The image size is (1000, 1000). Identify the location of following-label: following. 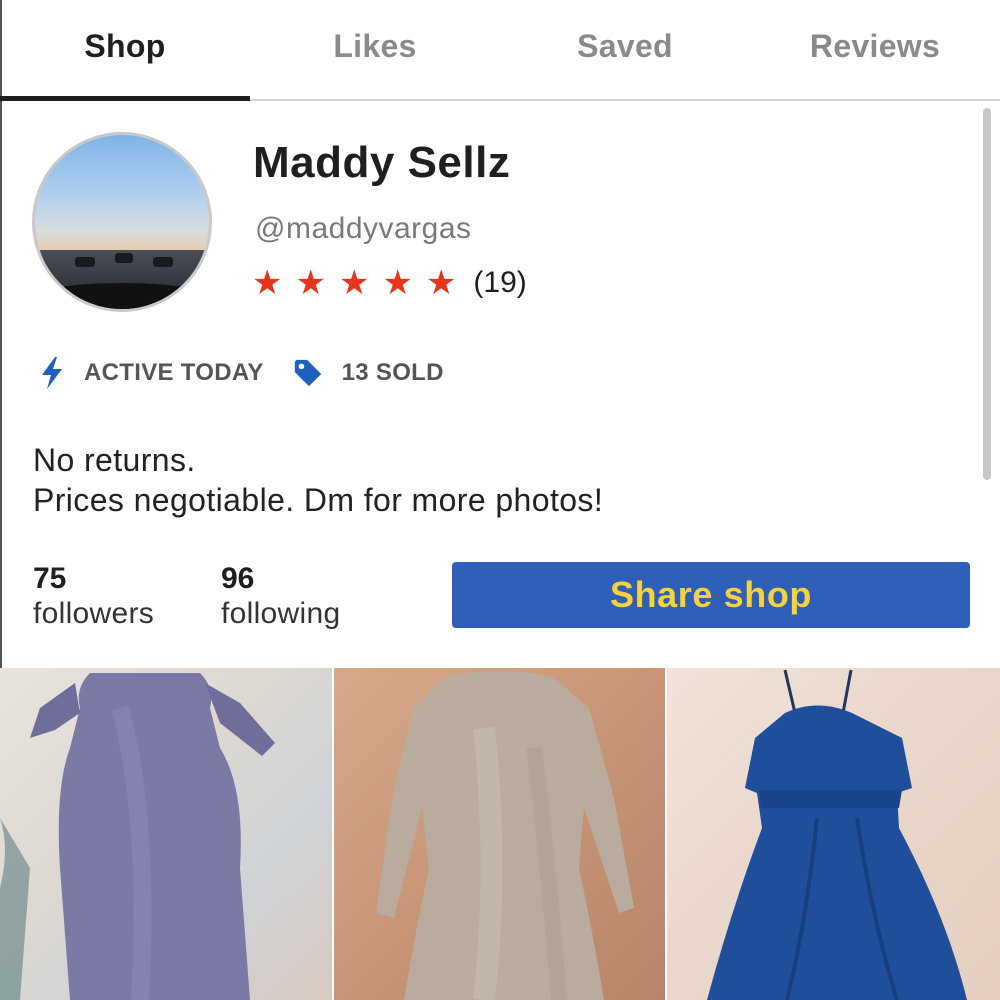
(281, 613).